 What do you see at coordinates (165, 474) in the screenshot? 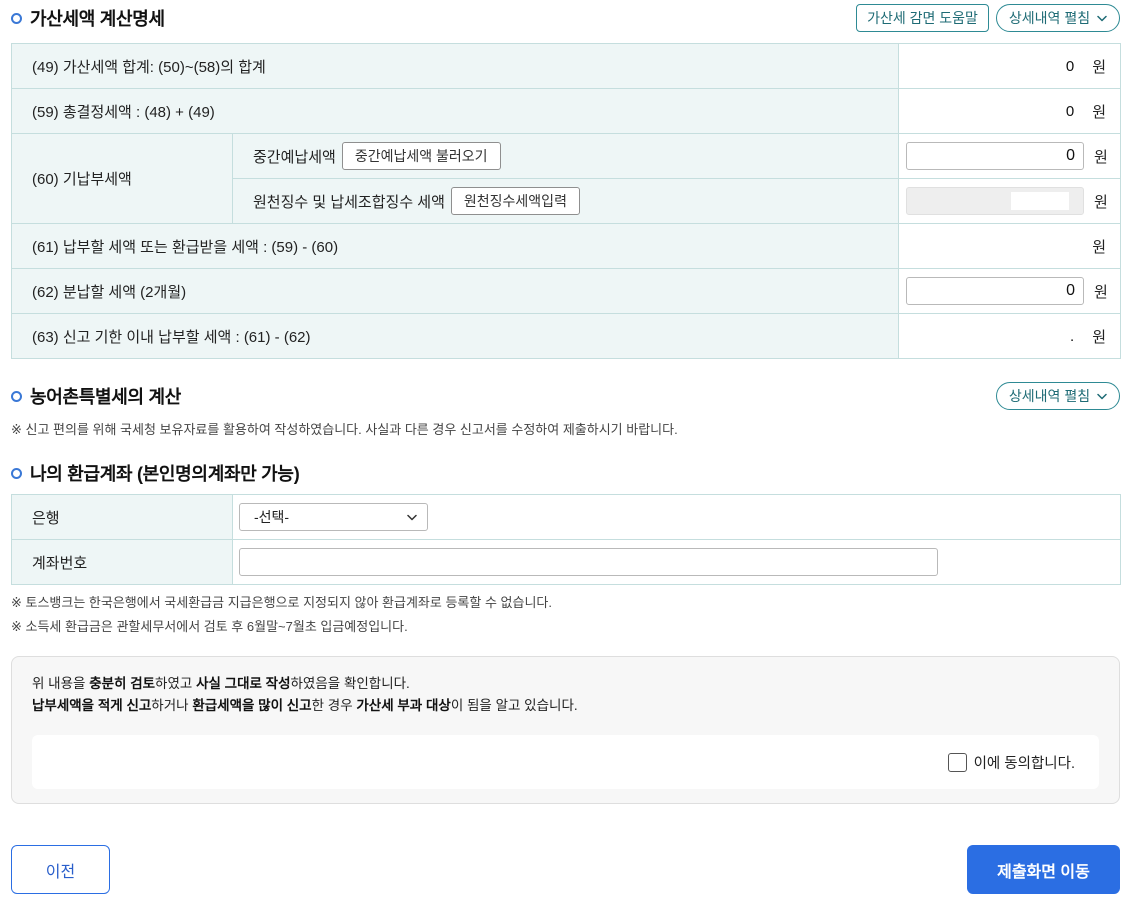
I see `refund-section-title: 나의 환급계좌 (본인명의계좌만 가능)` at bounding box center [165, 474].